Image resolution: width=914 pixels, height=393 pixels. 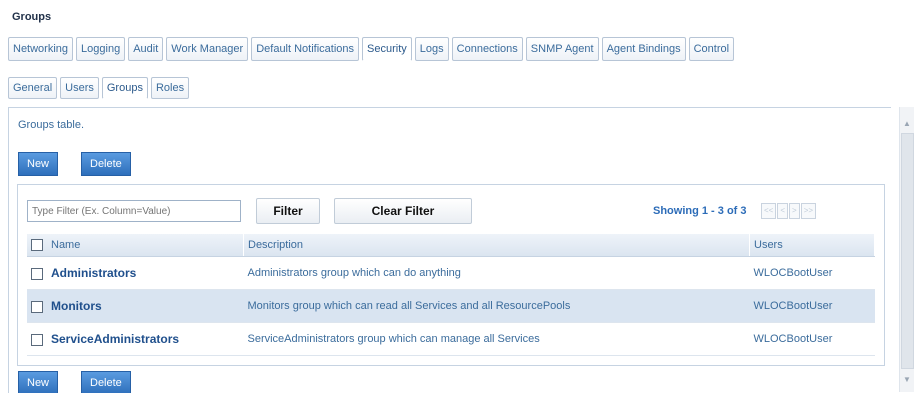 I want to click on tab-default-notifications: Default Notifications, so click(x=305, y=49).